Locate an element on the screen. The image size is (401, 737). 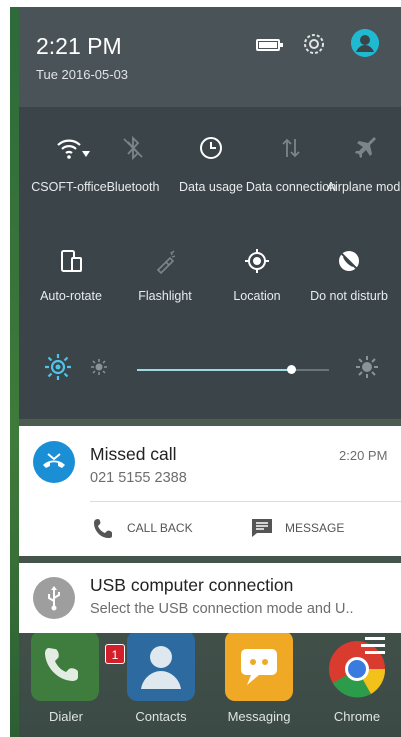
brightness-slider-thumb is located at coordinates (291, 369).